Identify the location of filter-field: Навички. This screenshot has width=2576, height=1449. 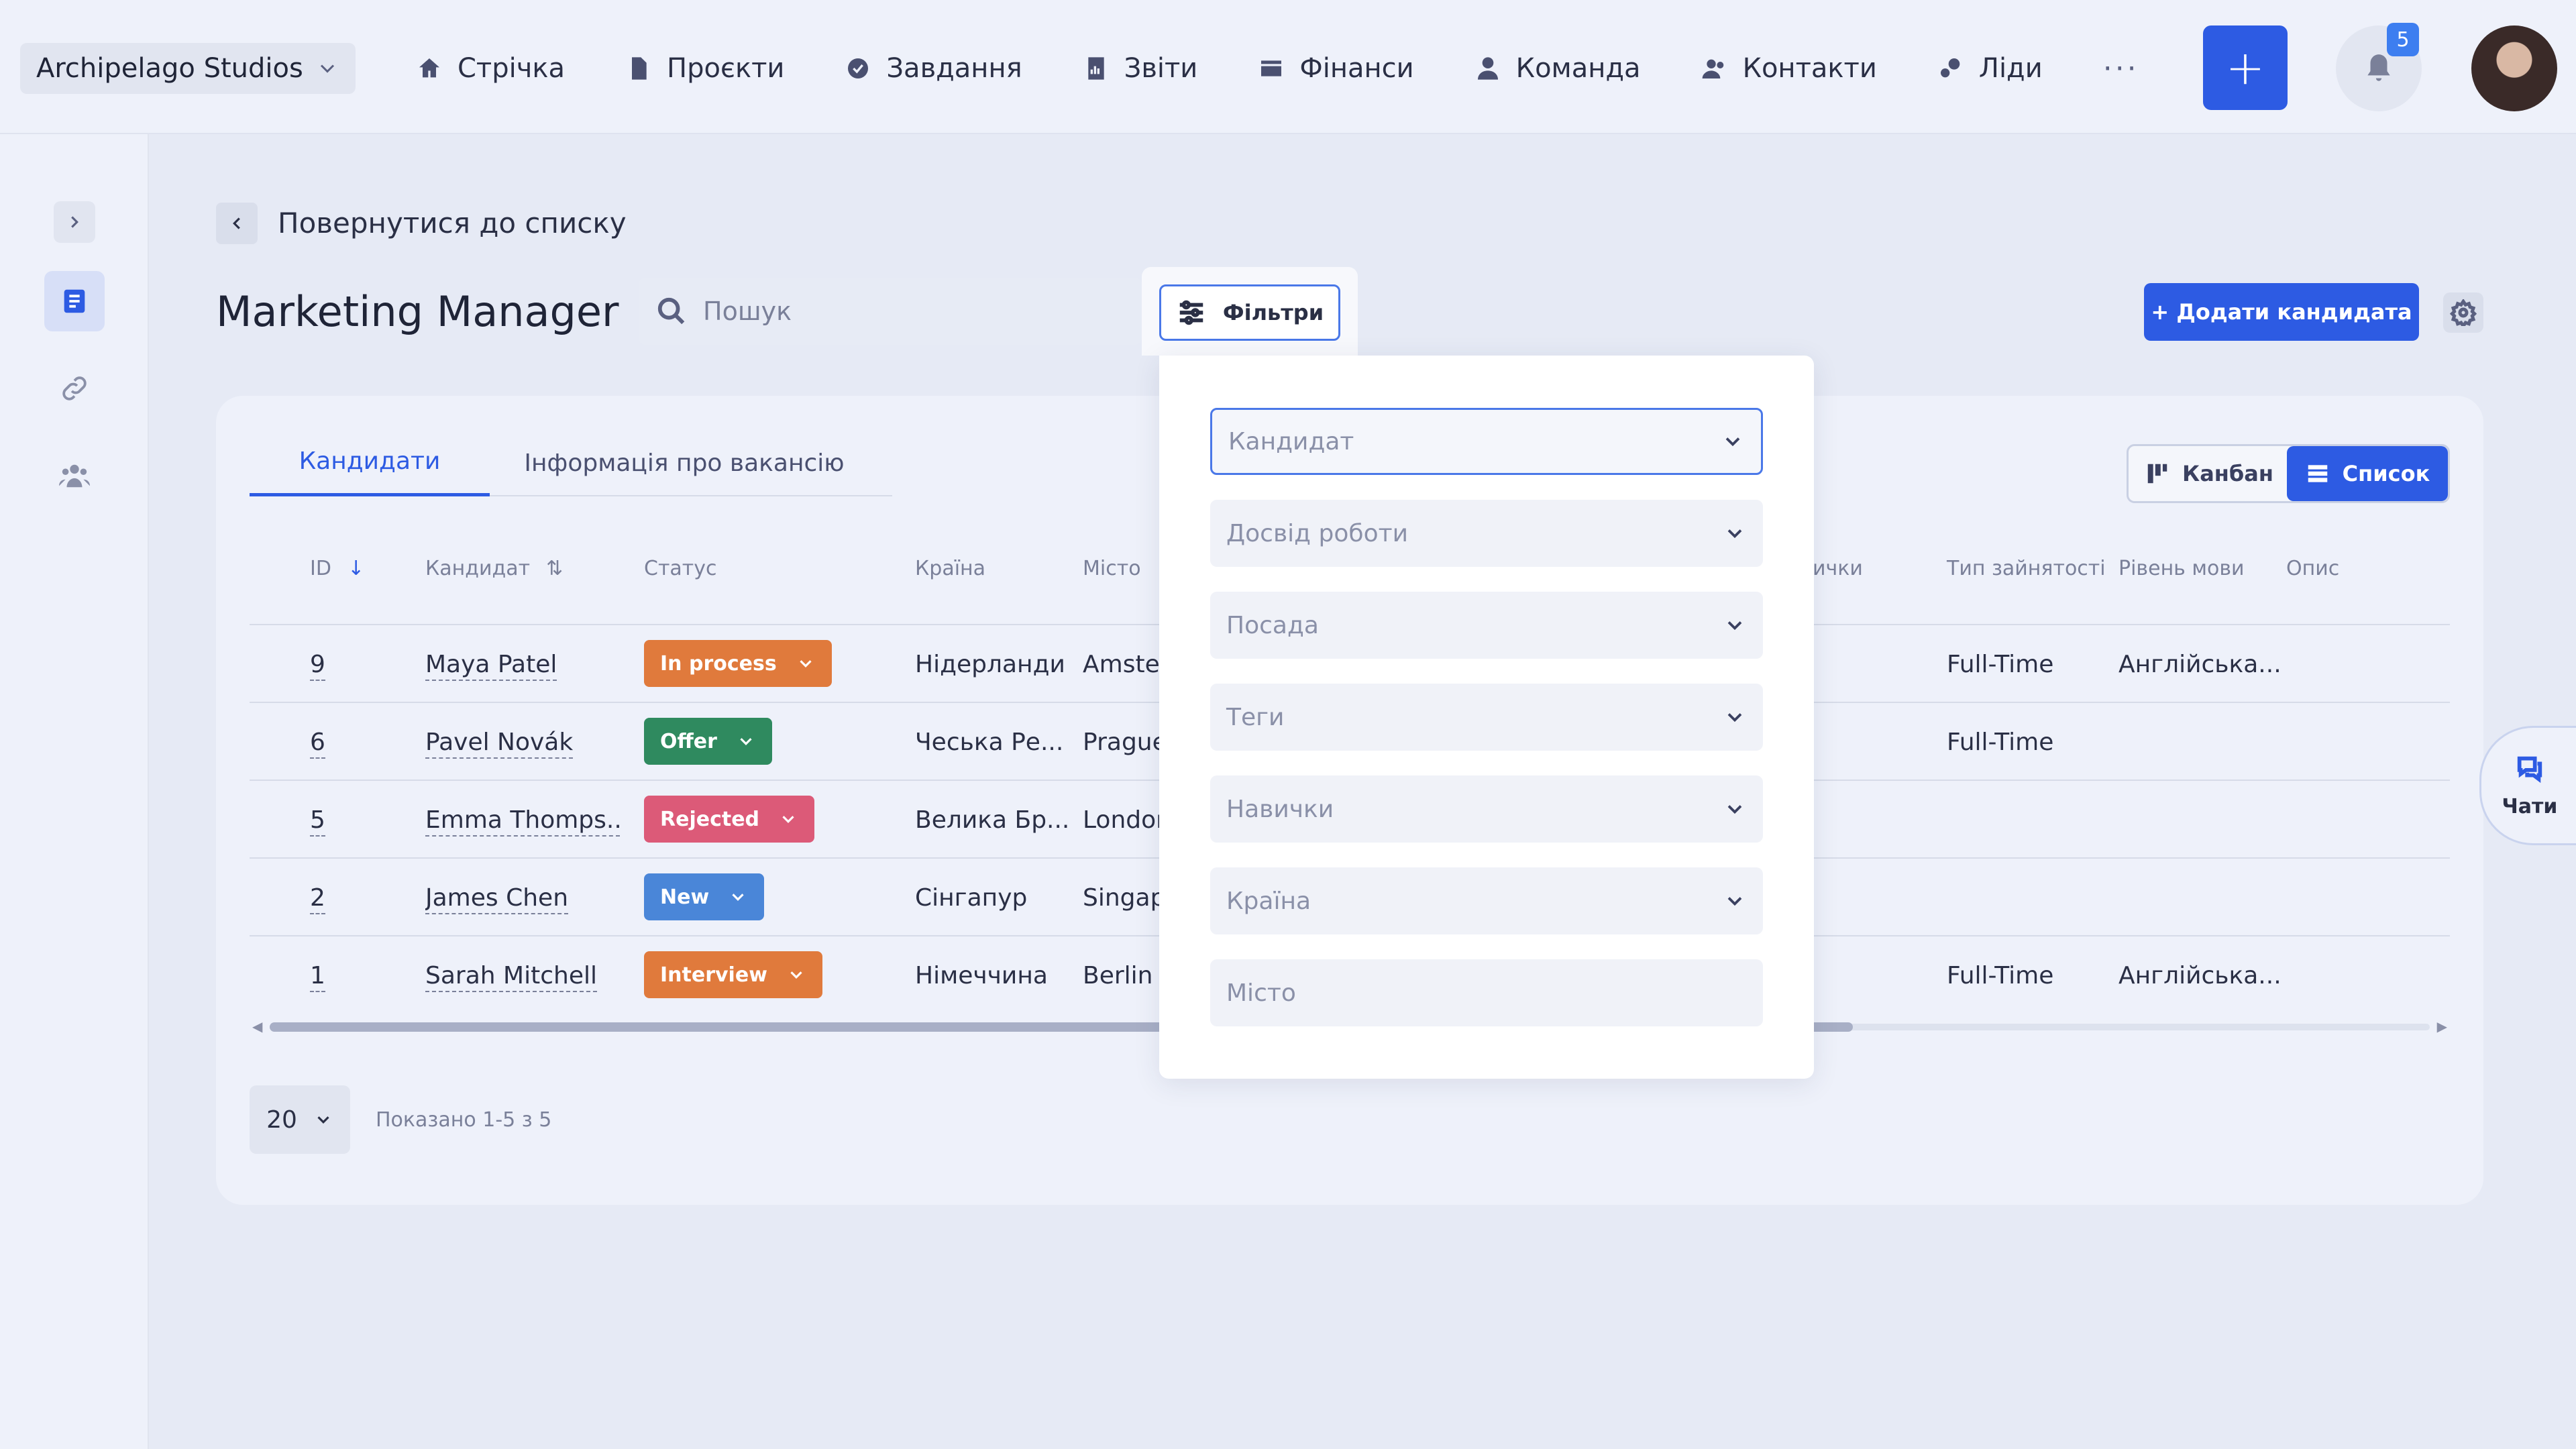
(1486, 809).